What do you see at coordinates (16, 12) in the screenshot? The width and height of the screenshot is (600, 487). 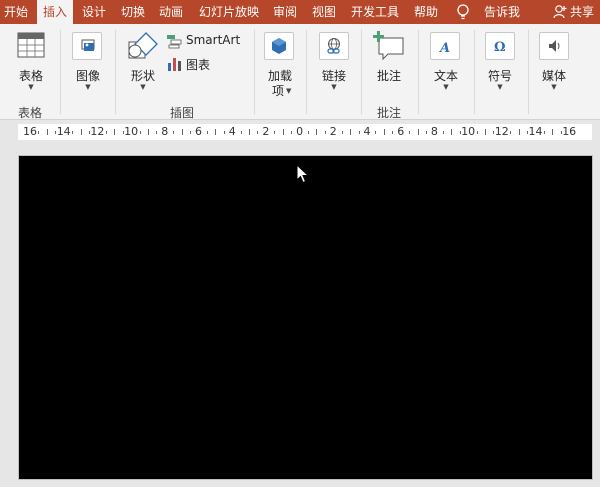 I see `tab-home: 开始` at bounding box center [16, 12].